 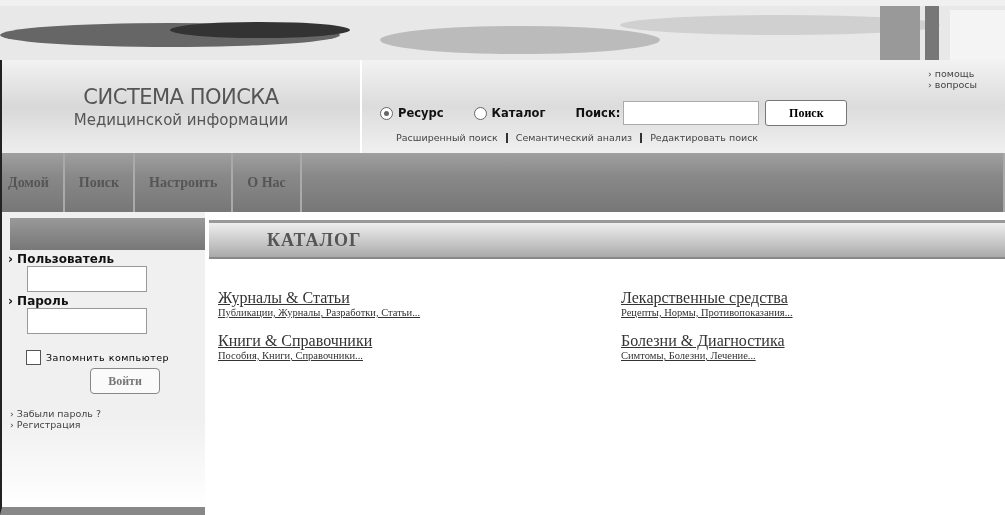 What do you see at coordinates (314, 240) in the screenshot?
I see `catalog-title: КАТАЛОГ` at bounding box center [314, 240].